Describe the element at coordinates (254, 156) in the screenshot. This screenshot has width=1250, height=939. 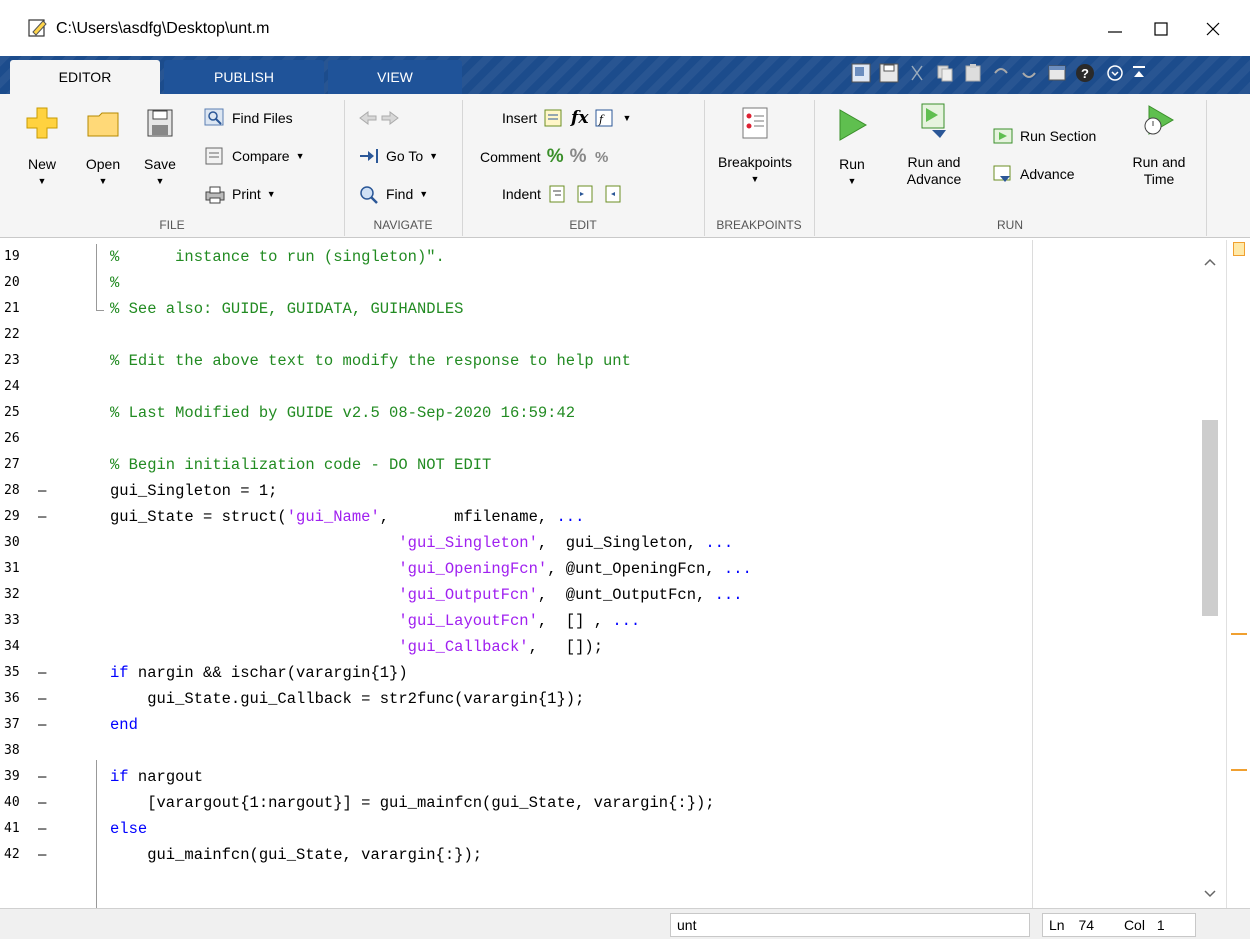
I see `compare-button: Compare ▼` at that location.